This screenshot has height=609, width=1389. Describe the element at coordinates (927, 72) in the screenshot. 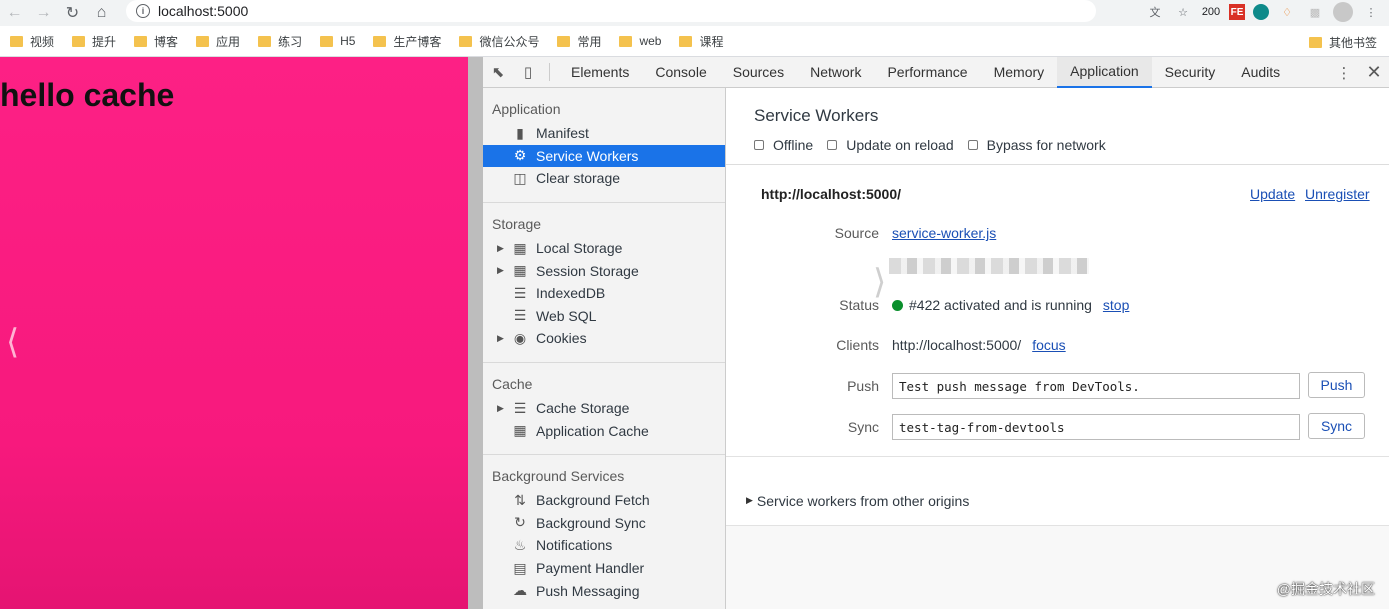

I see `tab-performance: Performance` at that location.